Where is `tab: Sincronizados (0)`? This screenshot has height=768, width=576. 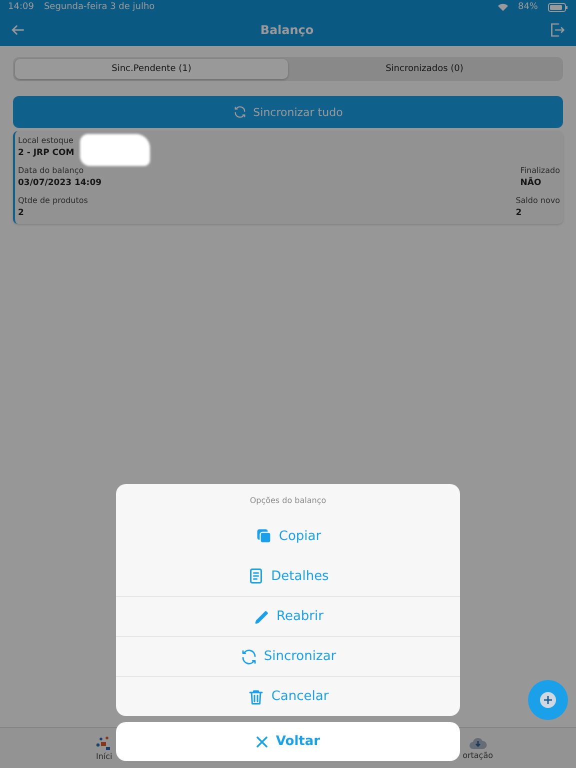 tab: Sincronizados (0) is located at coordinates (424, 69).